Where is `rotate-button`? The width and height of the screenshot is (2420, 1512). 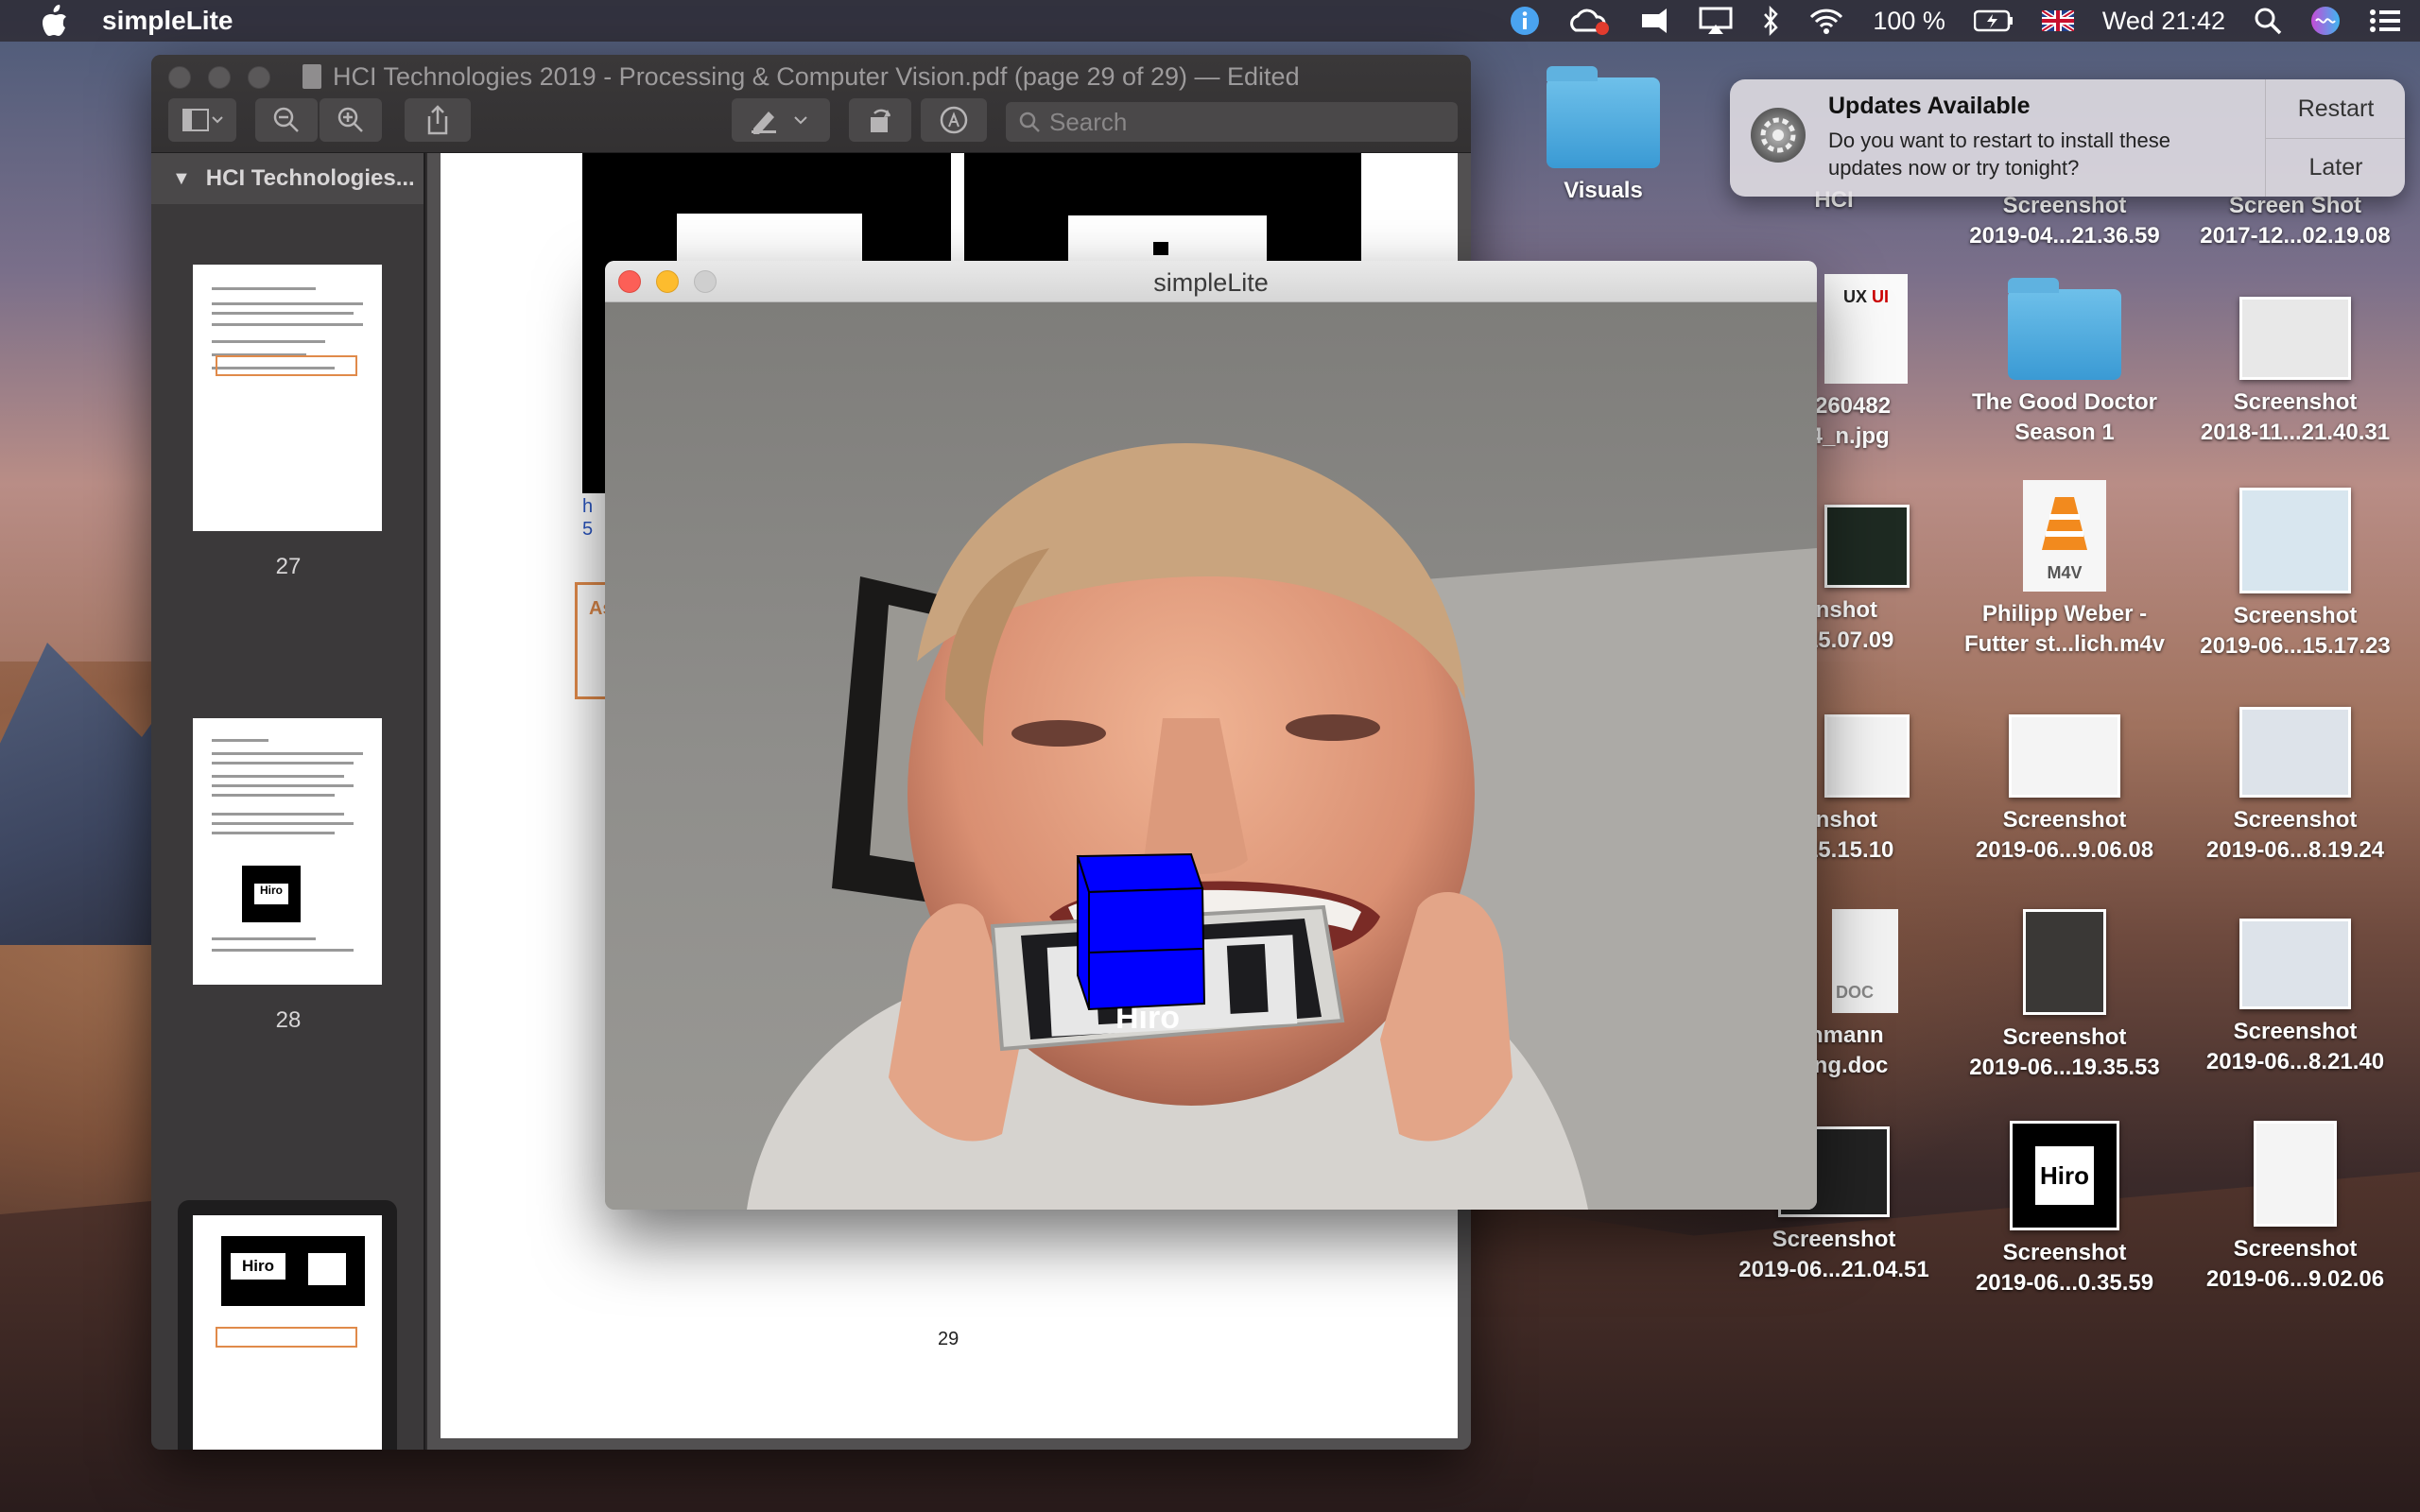
rotate-button is located at coordinates (880, 120).